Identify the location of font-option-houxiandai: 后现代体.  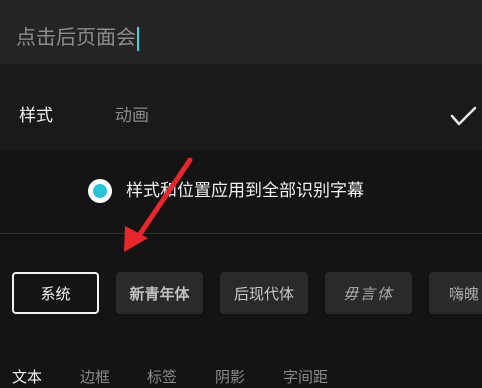
(264, 293).